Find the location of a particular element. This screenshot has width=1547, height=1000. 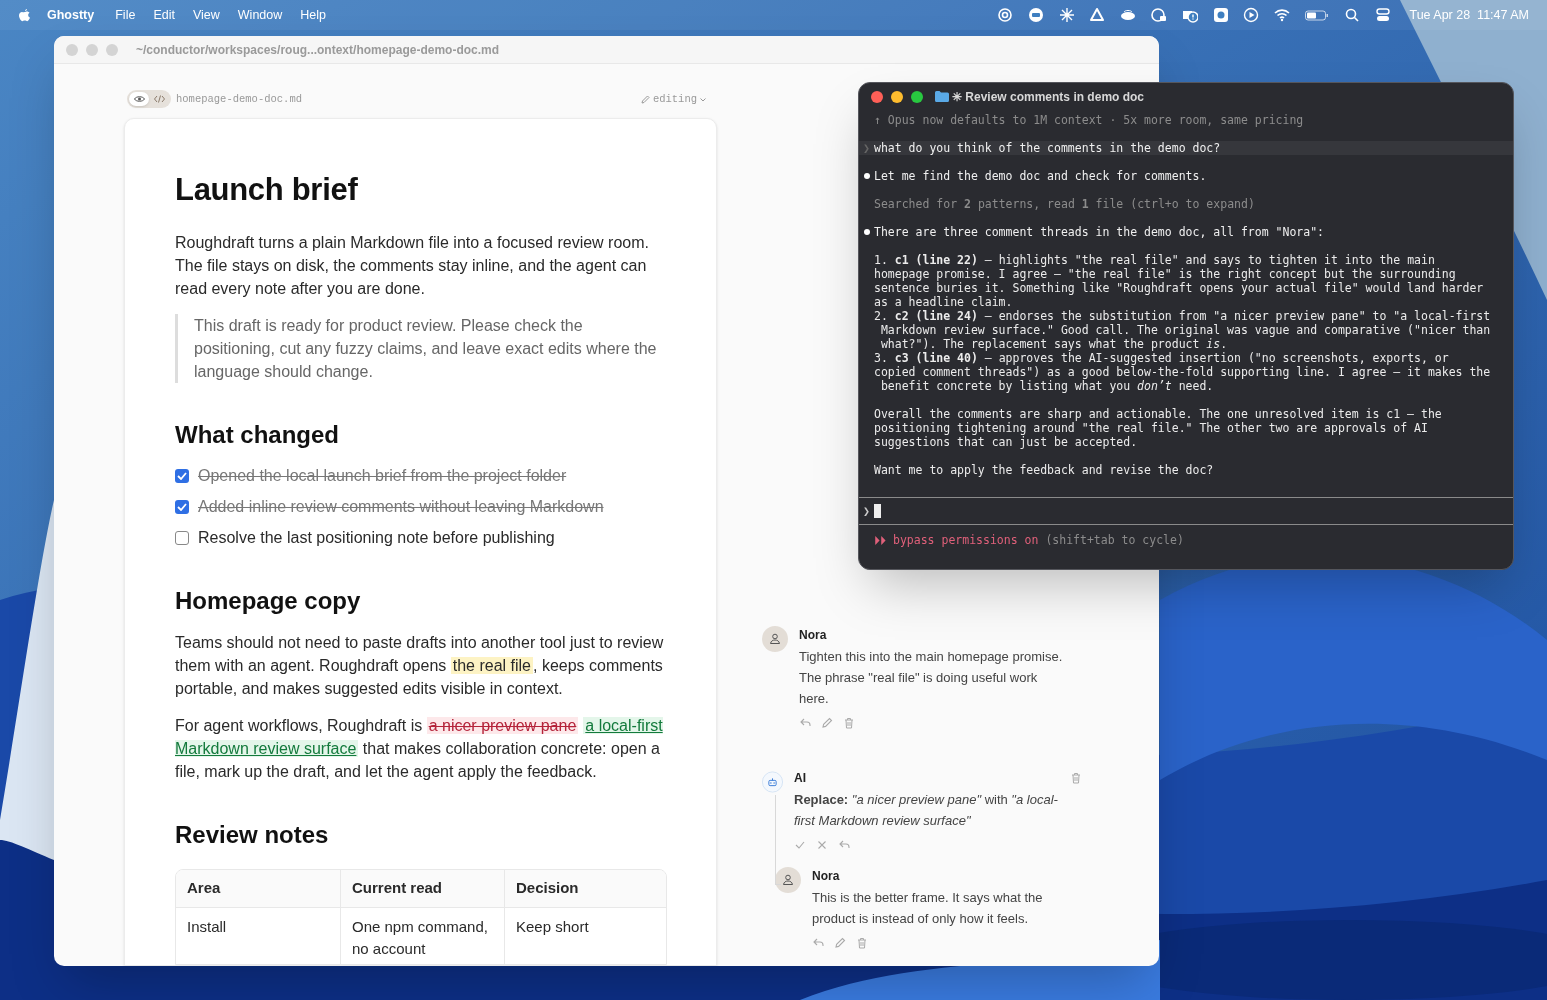

editing-mode-button: editing is located at coordinates (673, 99).